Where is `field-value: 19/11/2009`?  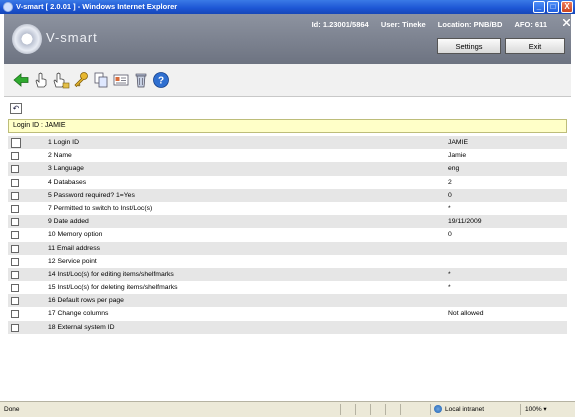 field-value: 19/11/2009 is located at coordinates (465, 222).